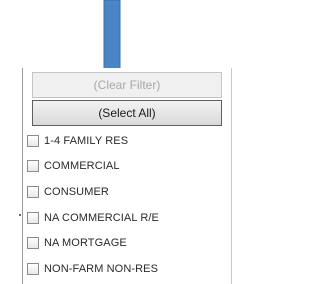  I want to click on filter-item-label: NA COMMERCIAL R/E, so click(101, 217).